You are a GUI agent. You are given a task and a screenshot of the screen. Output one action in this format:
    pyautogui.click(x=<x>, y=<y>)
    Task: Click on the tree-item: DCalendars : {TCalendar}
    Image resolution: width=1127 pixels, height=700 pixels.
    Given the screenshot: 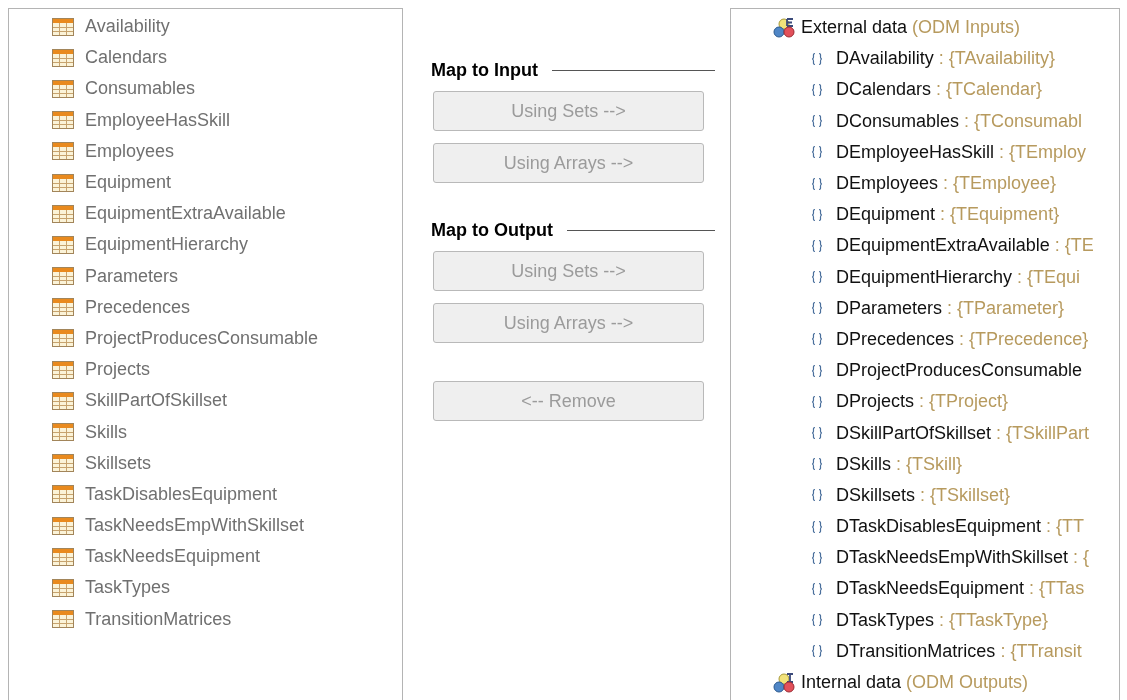 What is the action you would take?
    pyautogui.click(x=939, y=90)
    